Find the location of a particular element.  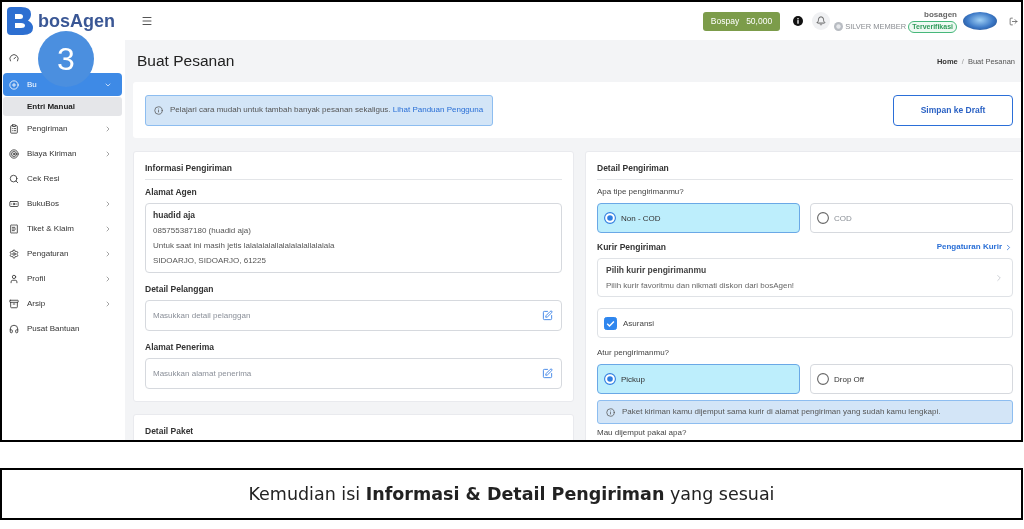

card-title: Informasi Pengiriman is located at coordinates (188, 168).